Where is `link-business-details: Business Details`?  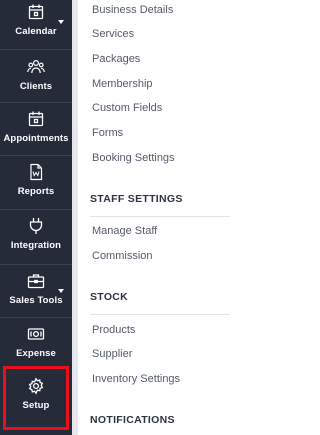 link-business-details: Business Details is located at coordinates (132, 10).